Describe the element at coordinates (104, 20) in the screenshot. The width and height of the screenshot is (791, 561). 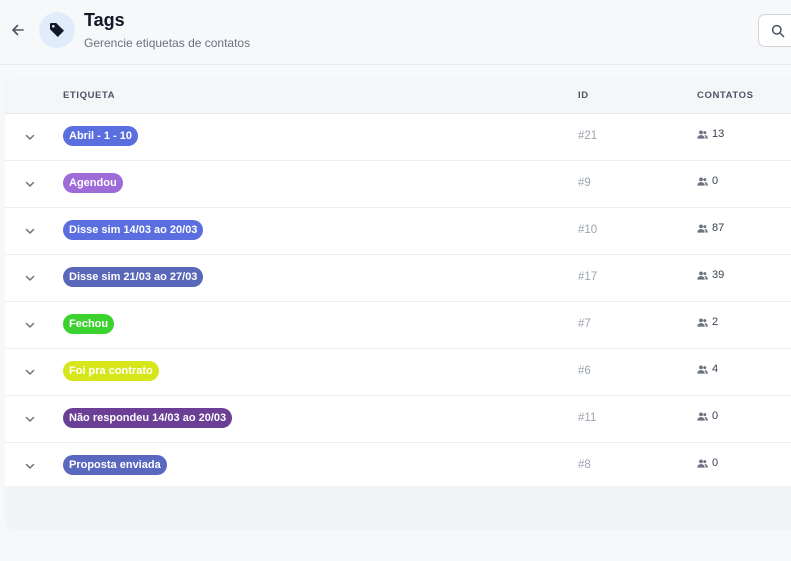
I see `page-title: Tags` at that location.